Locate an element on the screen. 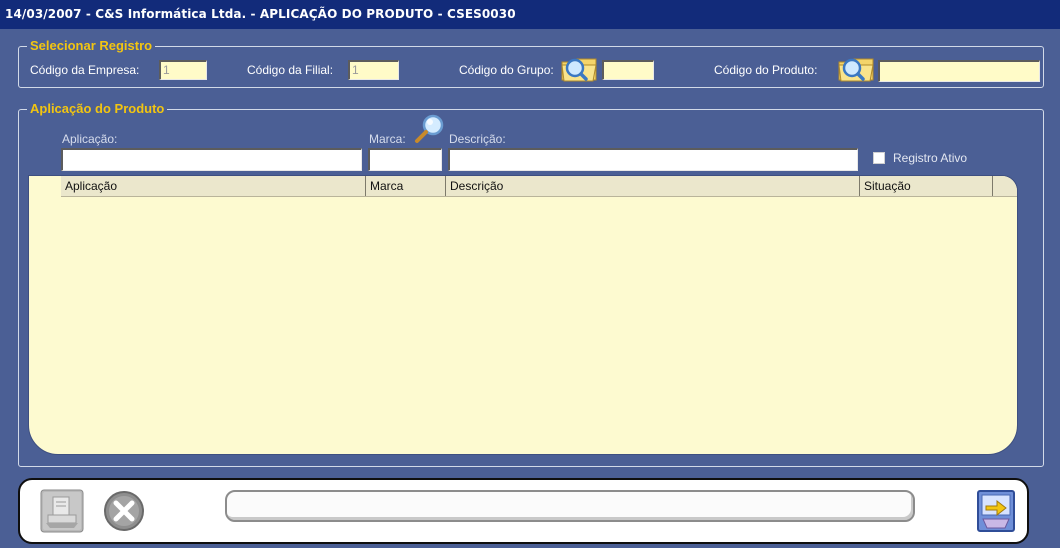 The image size is (1060, 548). produto-field is located at coordinates (959, 71).